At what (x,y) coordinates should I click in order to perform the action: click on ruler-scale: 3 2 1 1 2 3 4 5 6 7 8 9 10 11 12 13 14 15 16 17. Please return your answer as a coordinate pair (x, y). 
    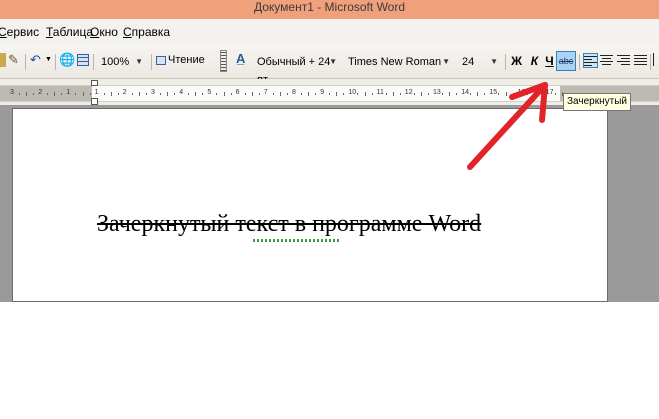
    Looking at the image, I should click on (329, 93).